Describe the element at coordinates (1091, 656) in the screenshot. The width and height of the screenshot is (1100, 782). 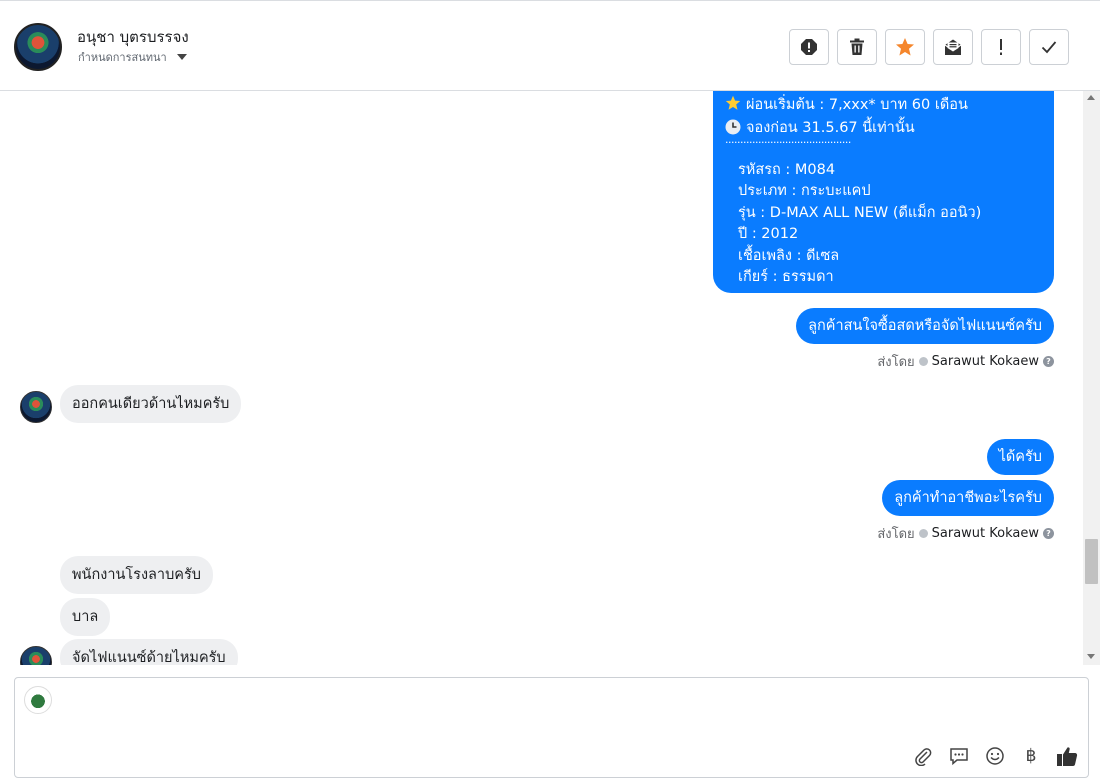
I see `scroll-down-icon` at that location.